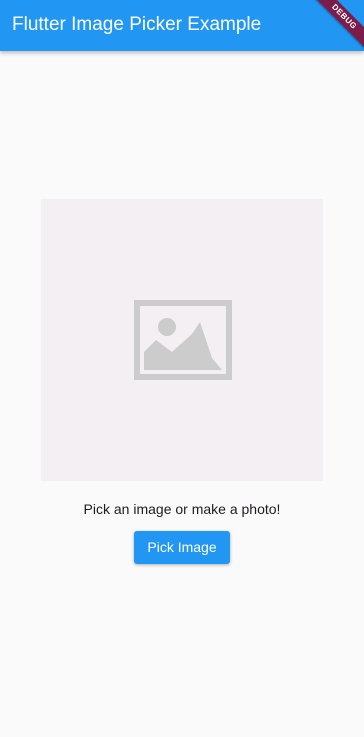  I want to click on app-title: Flutter Image Picker Example, so click(137, 24).